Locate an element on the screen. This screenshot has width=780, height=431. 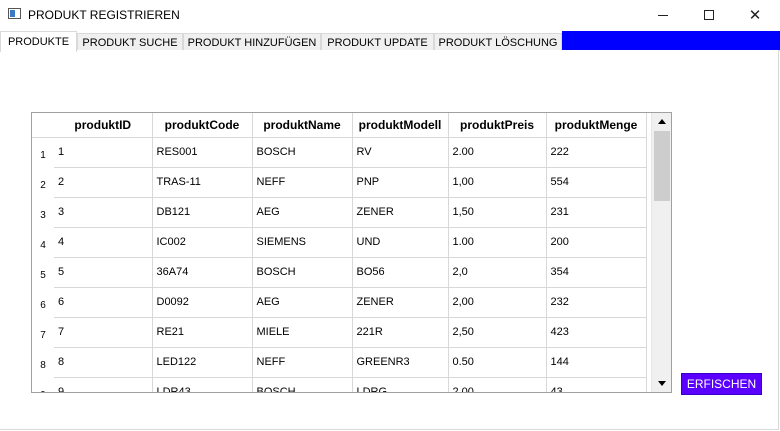
table-cell: 6 is located at coordinates (103, 302).